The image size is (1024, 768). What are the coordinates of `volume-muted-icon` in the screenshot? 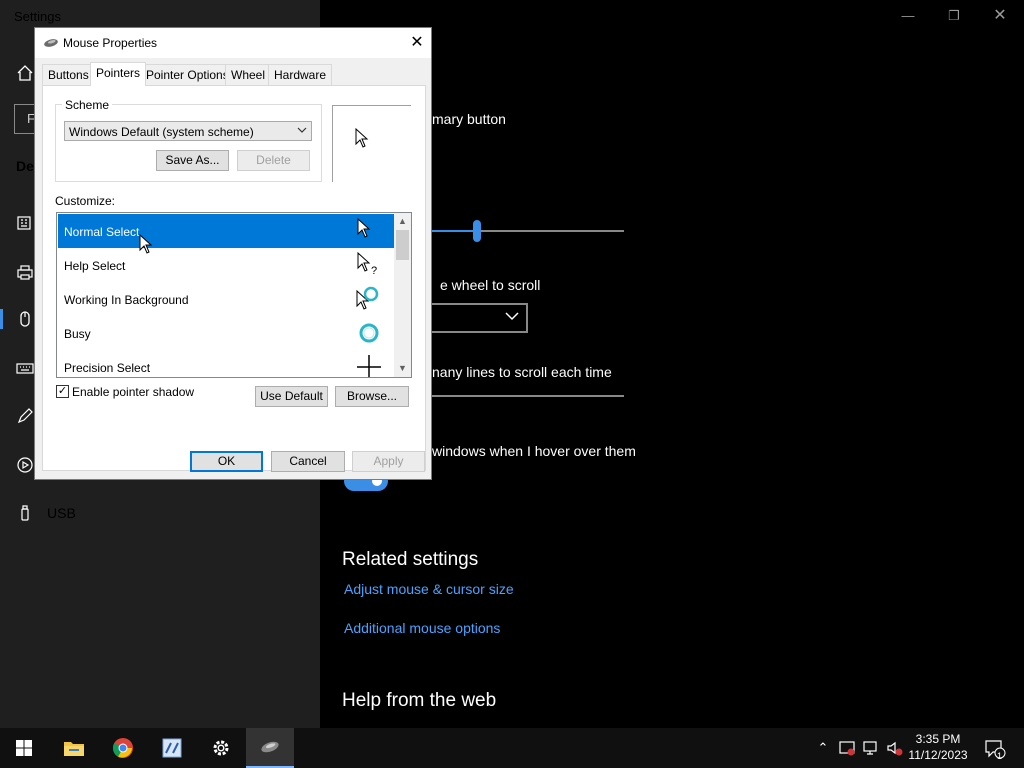 It's located at (895, 748).